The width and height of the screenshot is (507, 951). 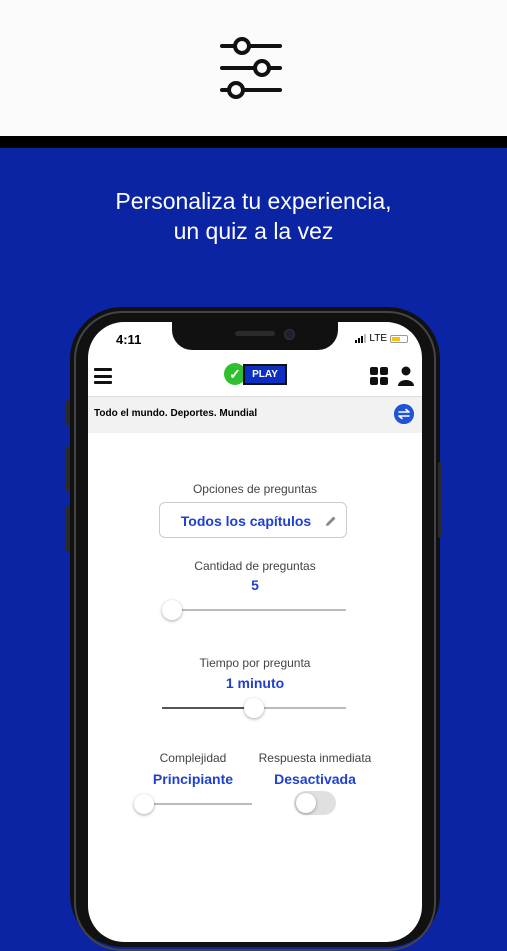 What do you see at coordinates (255, 663) in the screenshot?
I see `time-per-question-label: Tiempo por pregunta` at bounding box center [255, 663].